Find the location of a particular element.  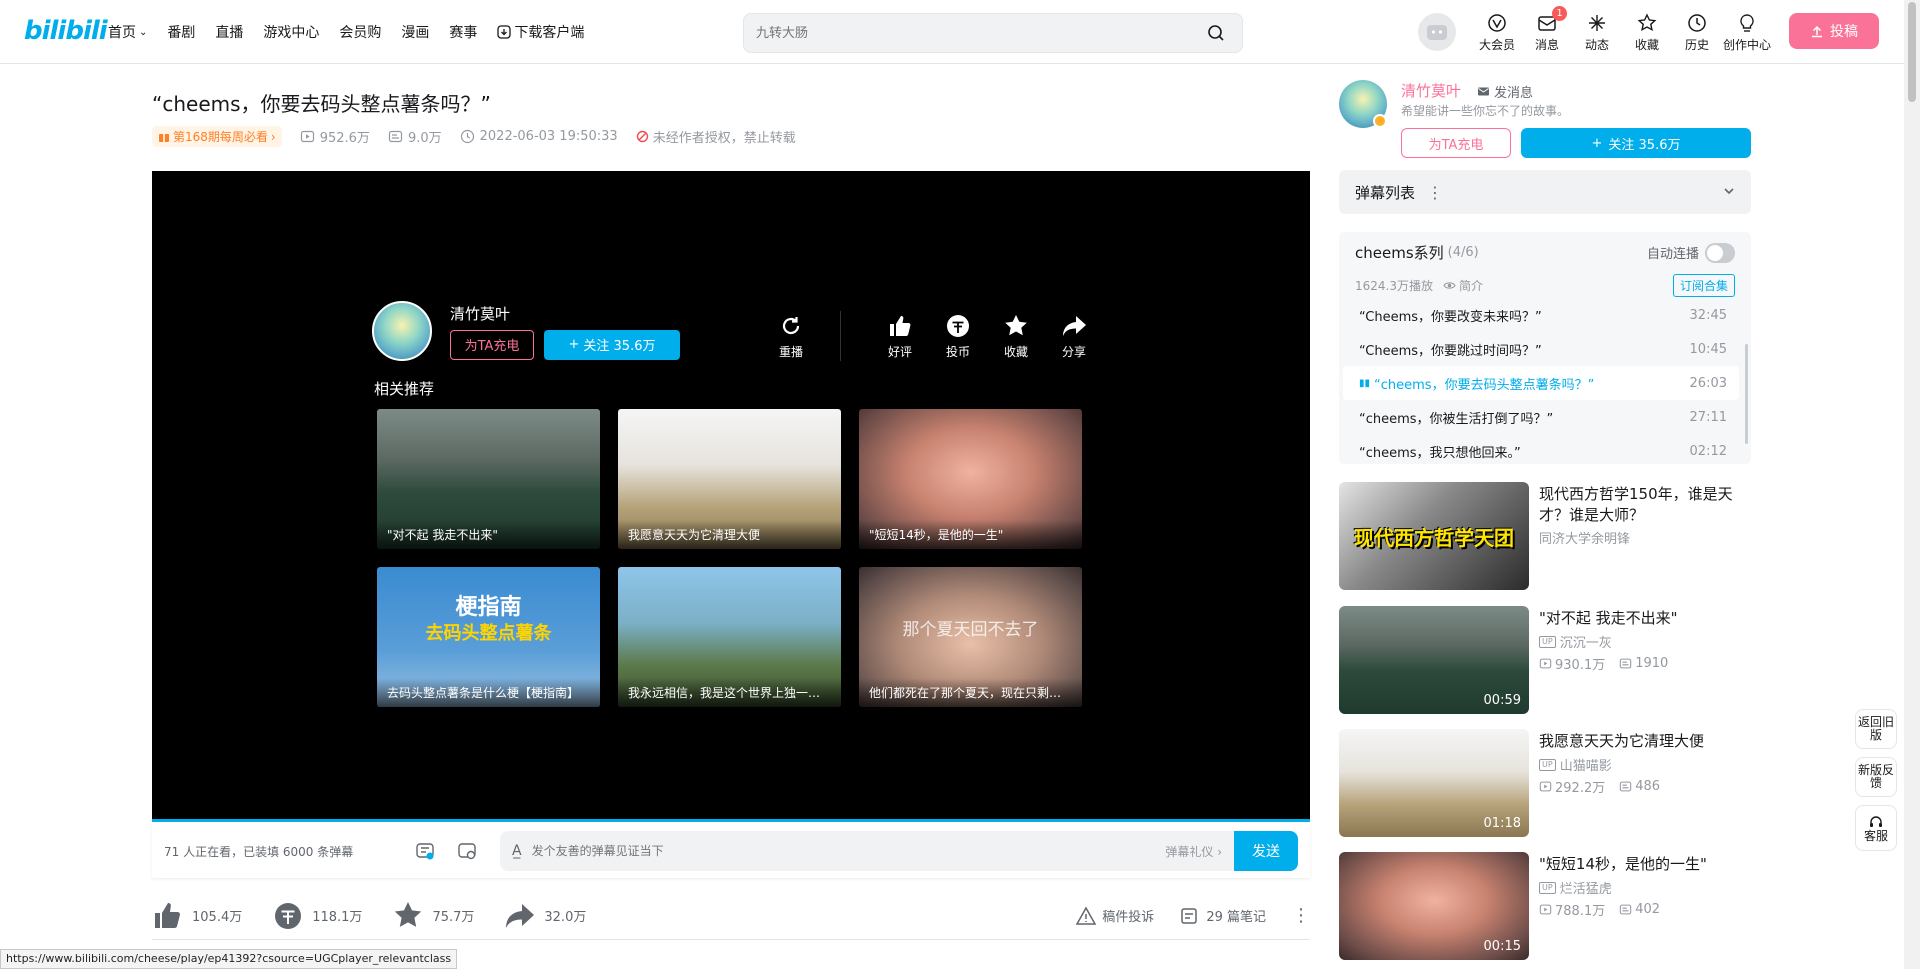

feedback-button: 新版反馈 is located at coordinates (1876, 777).